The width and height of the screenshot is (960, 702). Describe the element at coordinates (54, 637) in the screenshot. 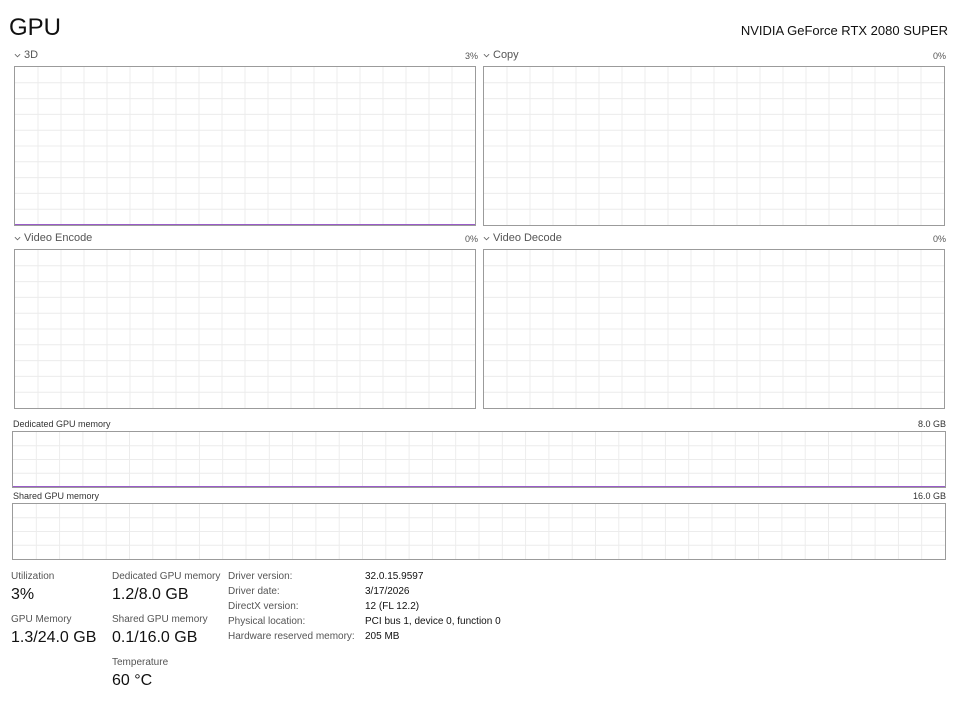

I see `gpu-memory-value: 1.3/24.0 GB` at that location.